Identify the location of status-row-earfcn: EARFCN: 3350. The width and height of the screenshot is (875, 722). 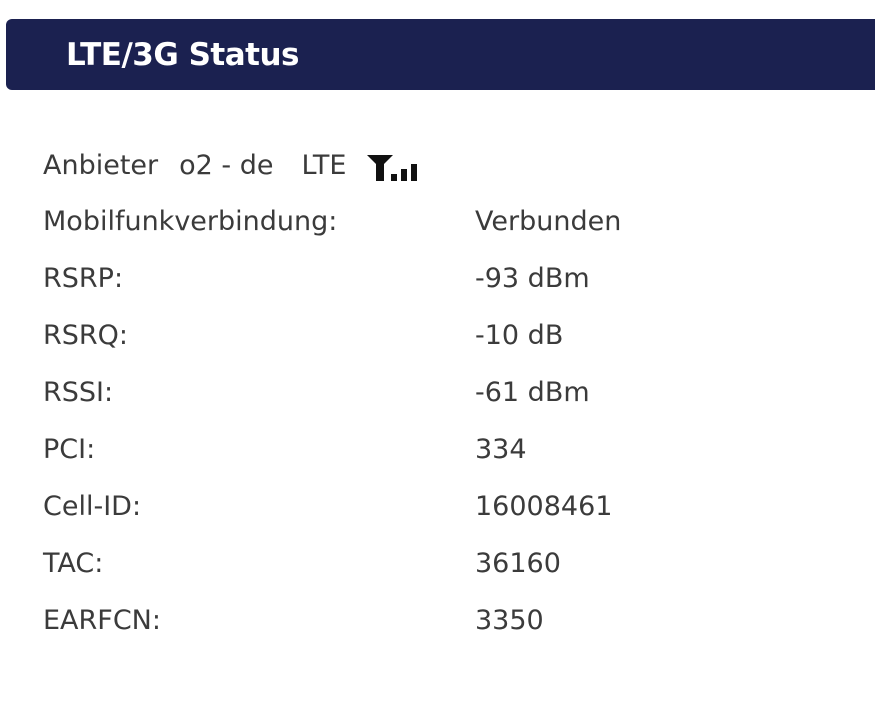
(443, 628).